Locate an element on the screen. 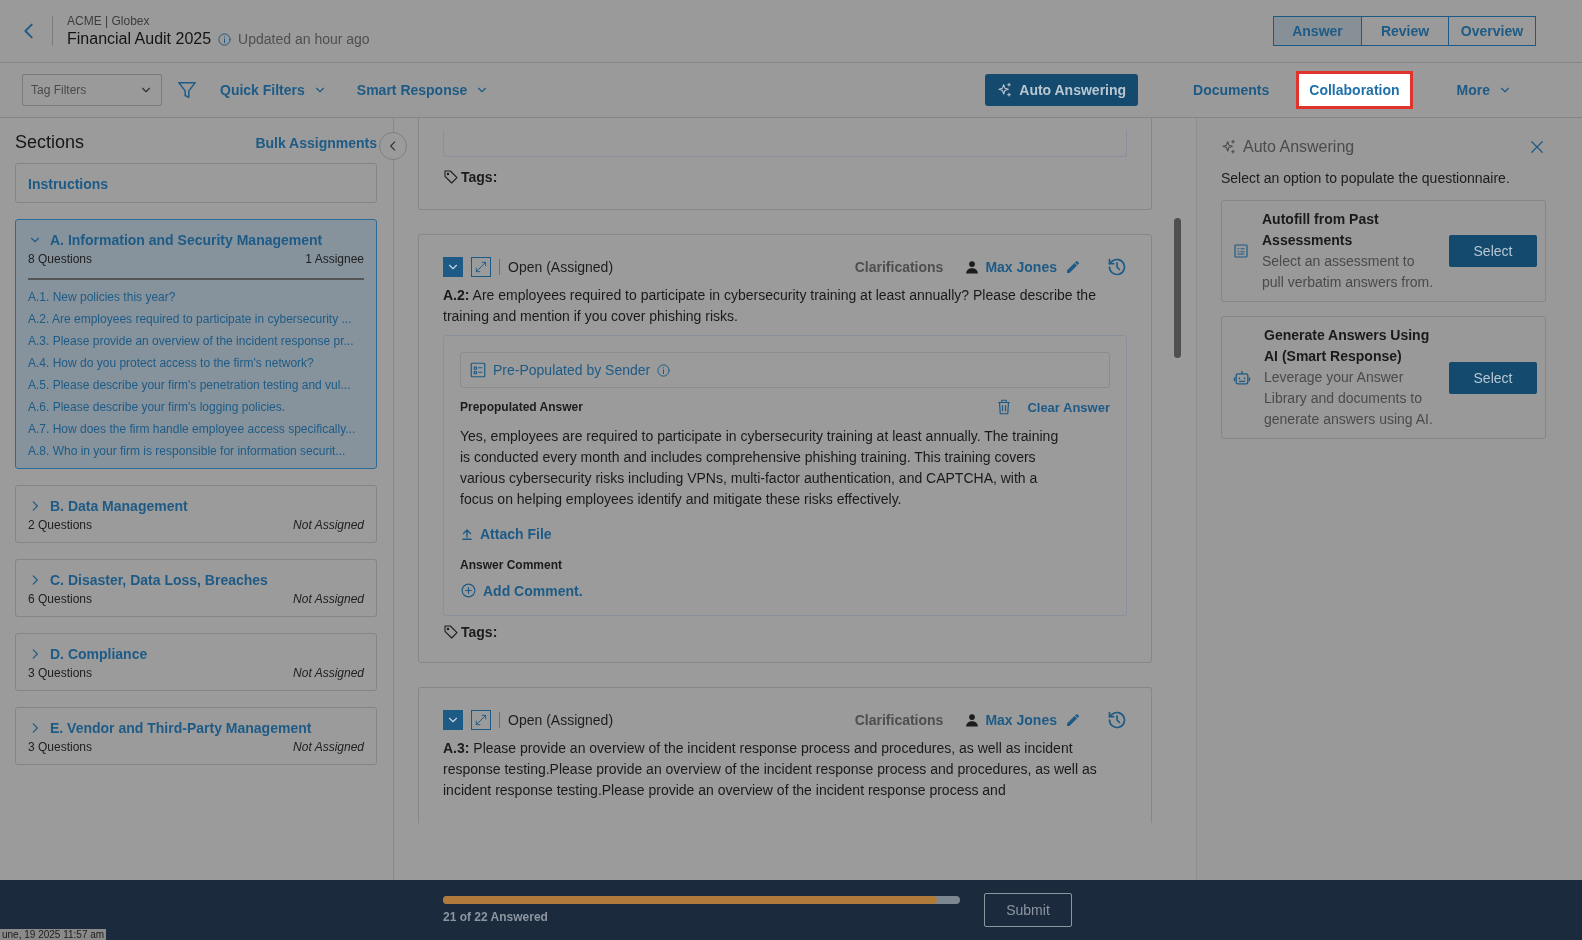 The width and height of the screenshot is (1582, 940). section-title: C. Disaster, Data Loss, Breaches is located at coordinates (148, 580).